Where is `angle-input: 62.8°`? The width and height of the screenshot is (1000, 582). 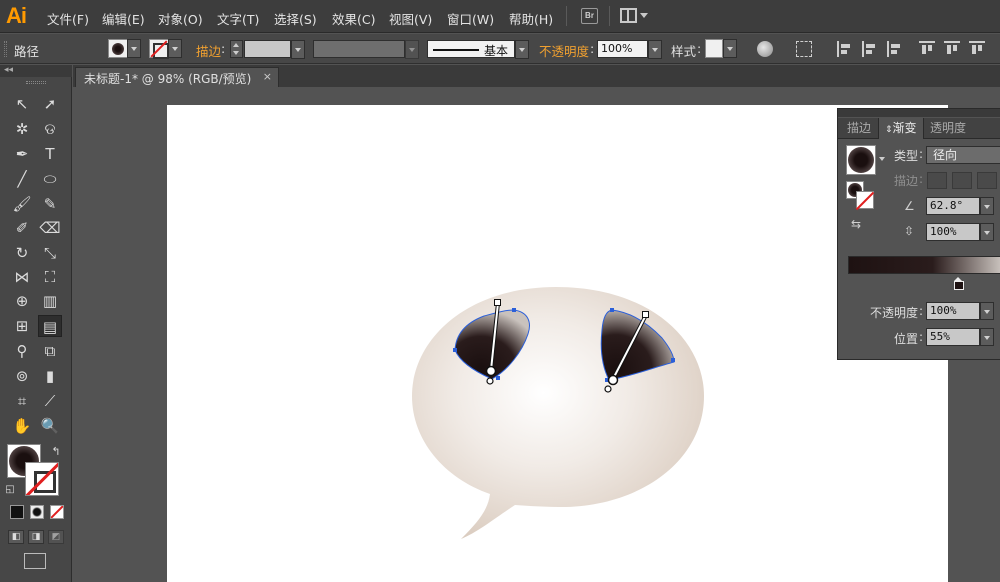
angle-input: 62.8° is located at coordinates (953, 206).